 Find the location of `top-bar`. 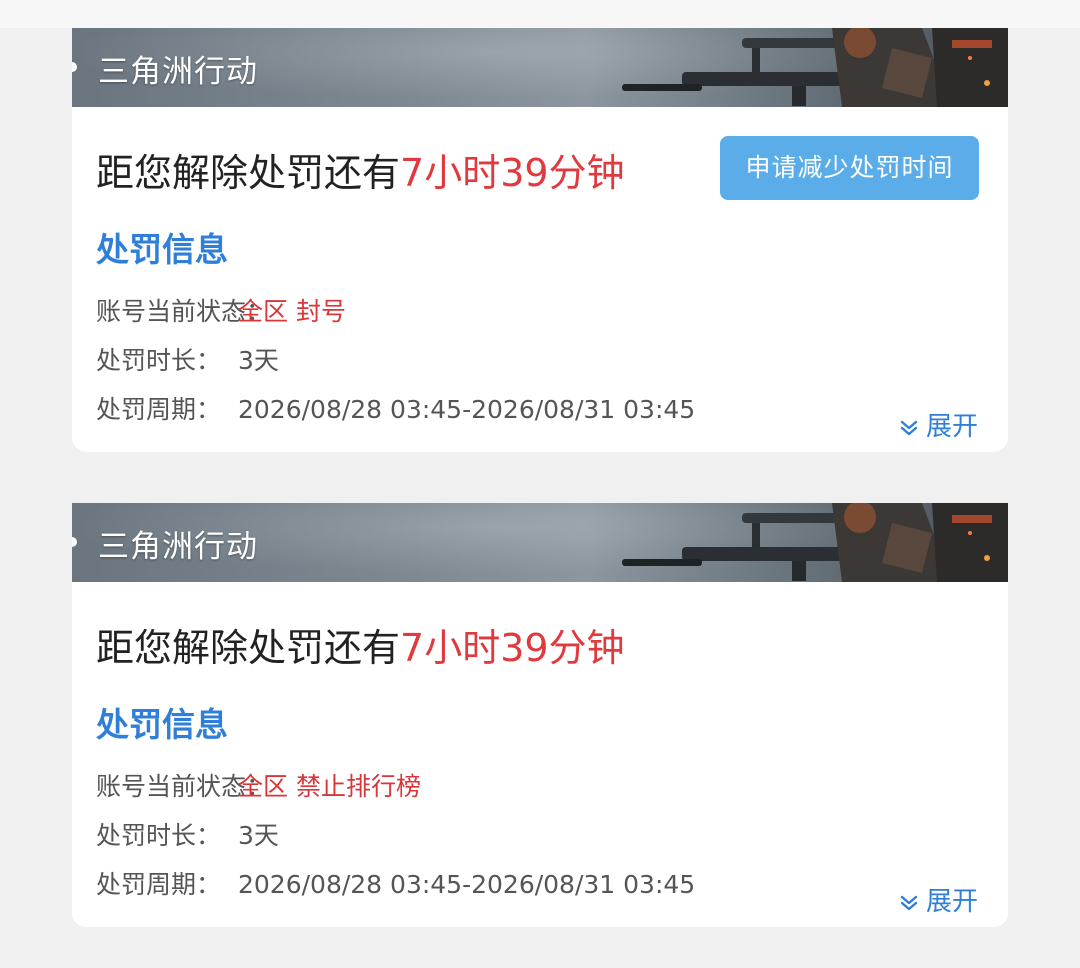

top-bar is located at coordinates (540, 14).